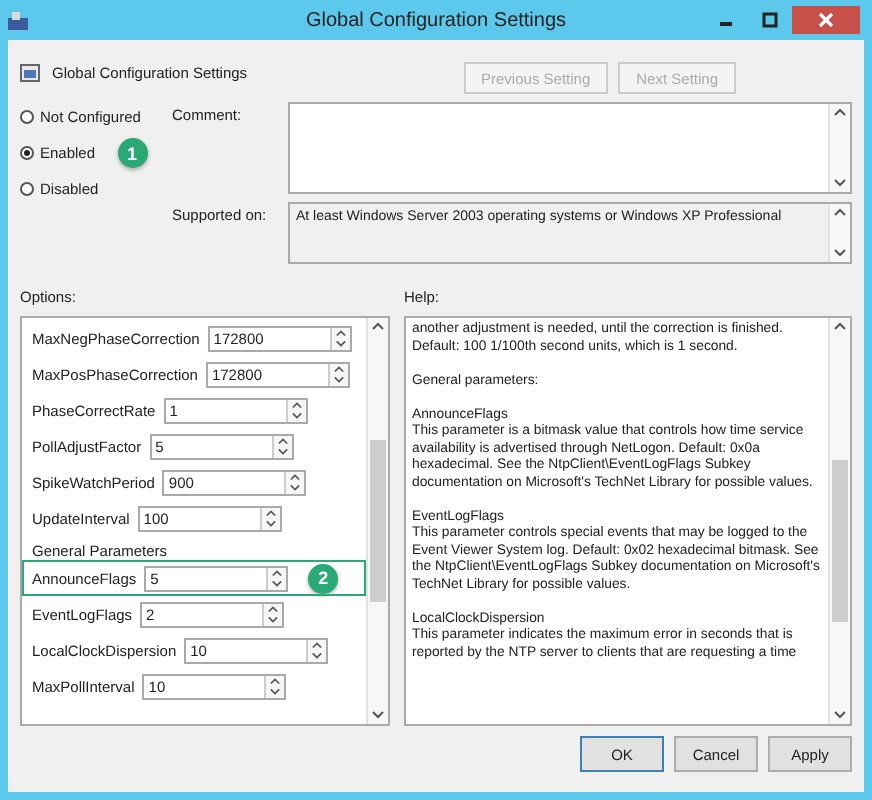 The height and width of the screenshot is (800, 872). What do you see at coordinates (132, 153) in the screenshot?
I see `step-badge: 1` at bounding box center [132, 153].